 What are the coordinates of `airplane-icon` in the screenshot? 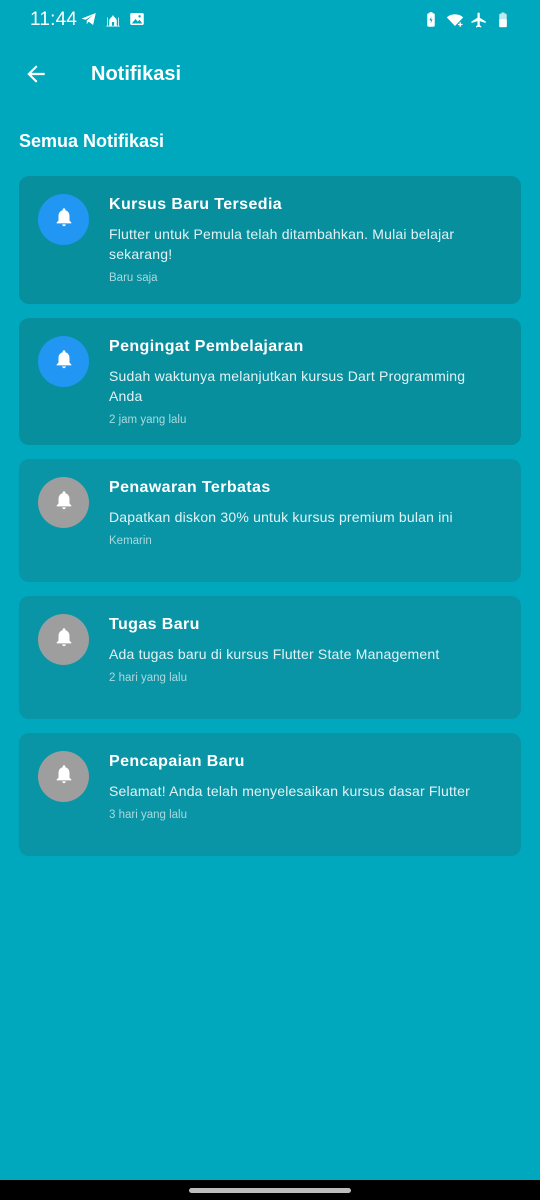 It's located at (479, 20).